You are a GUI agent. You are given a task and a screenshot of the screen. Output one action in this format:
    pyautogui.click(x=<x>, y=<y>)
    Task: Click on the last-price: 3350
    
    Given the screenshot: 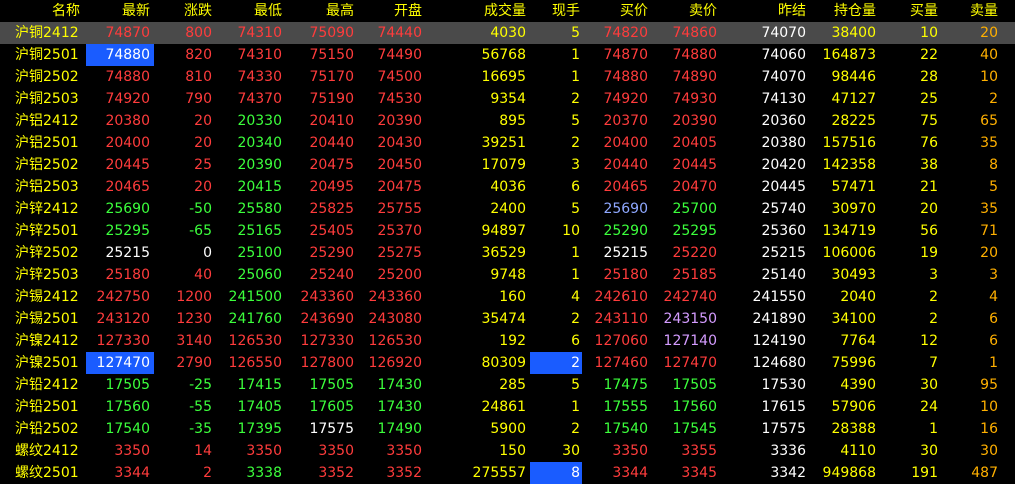 What is the action you would take?
    pyautogui.click(x=132, y=451)
    